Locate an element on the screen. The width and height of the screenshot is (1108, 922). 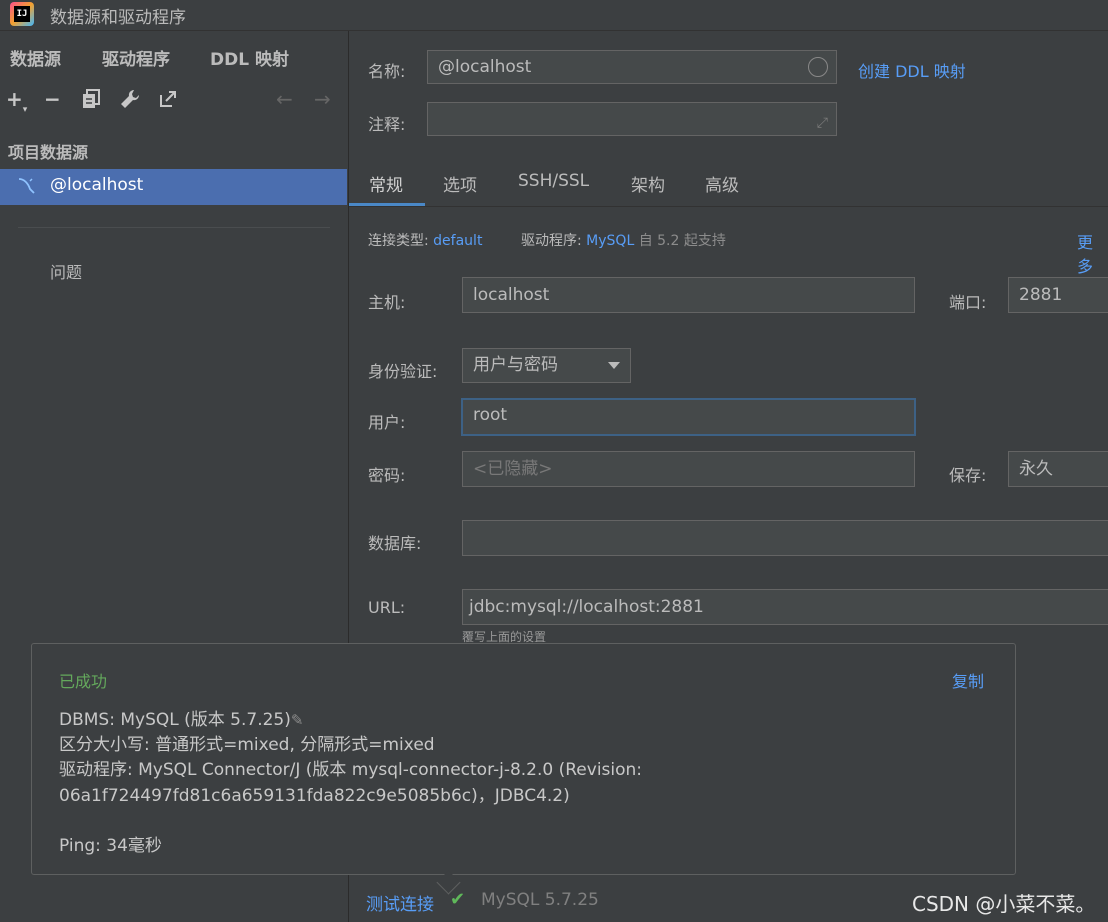
copy-link: 复制 is located at coordinates (968, 680).